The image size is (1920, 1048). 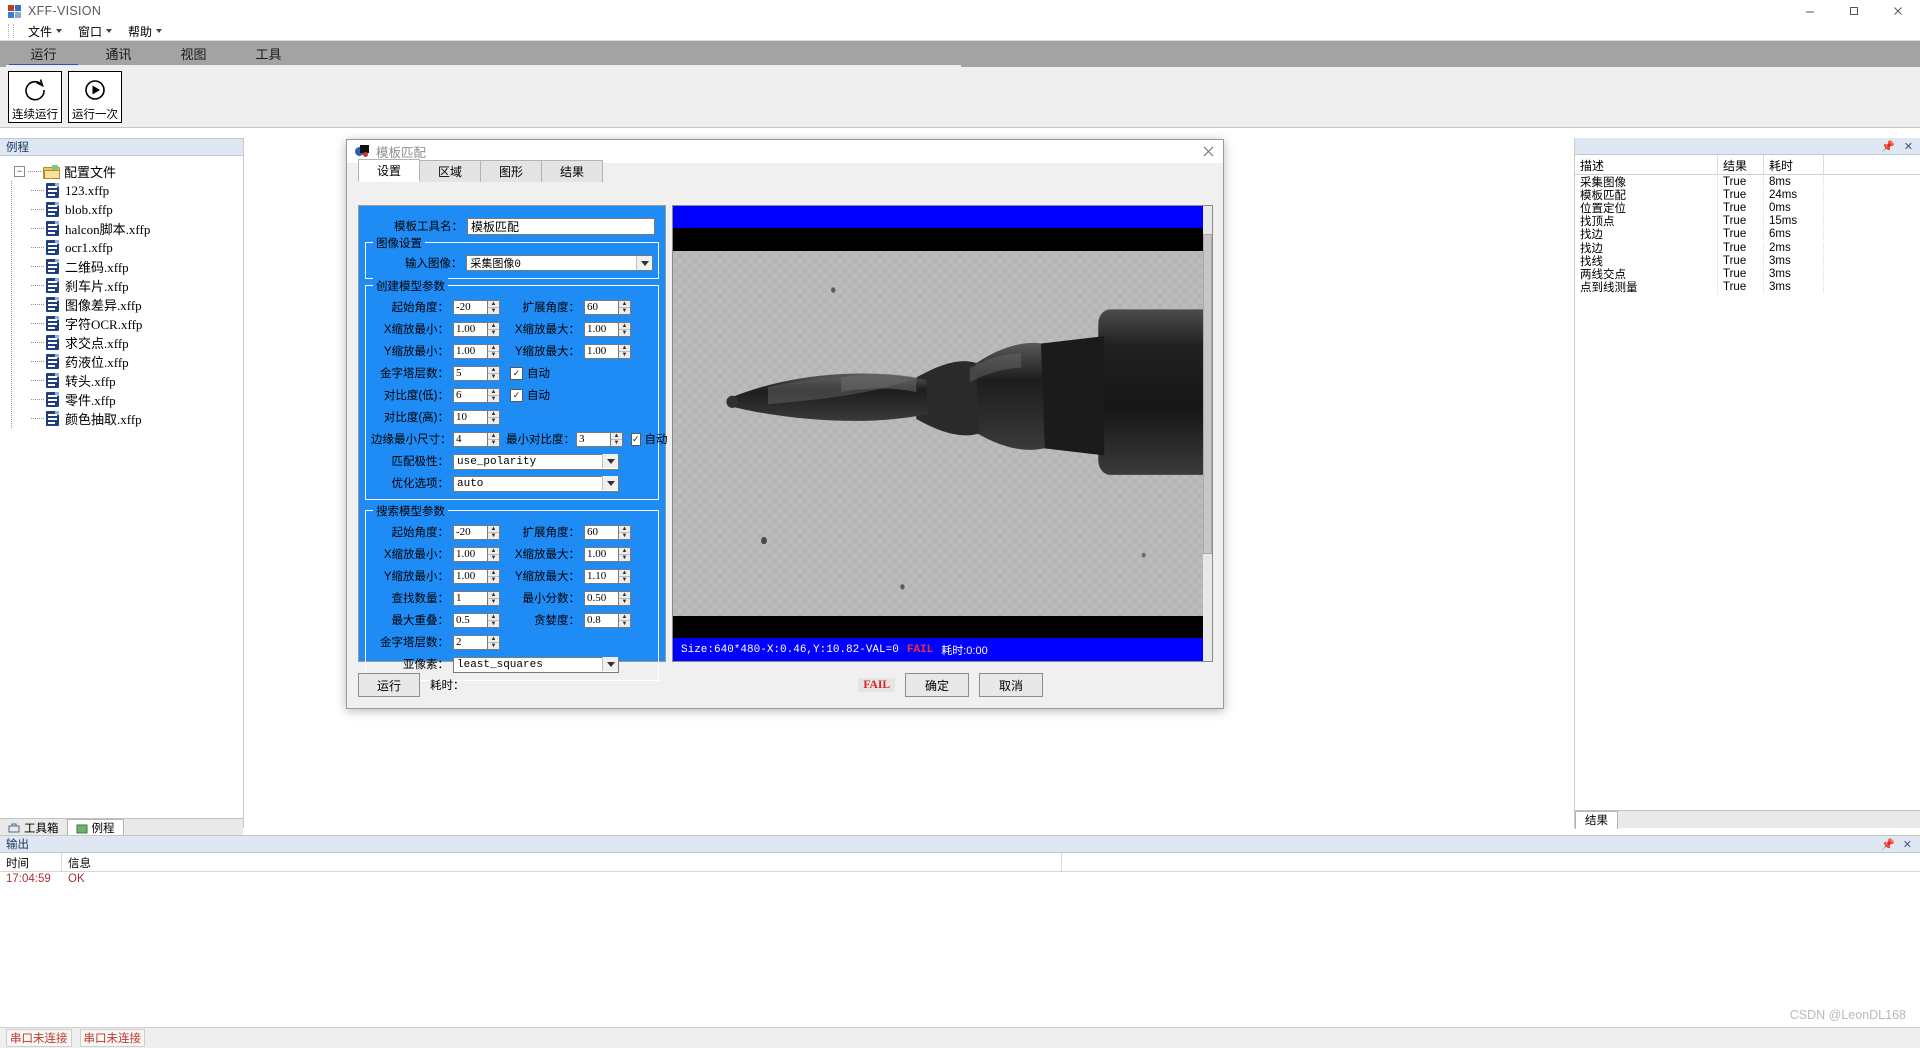 I want to click on sm-yscale-max-stepper: ▲▼, so click(x=607, y=576).